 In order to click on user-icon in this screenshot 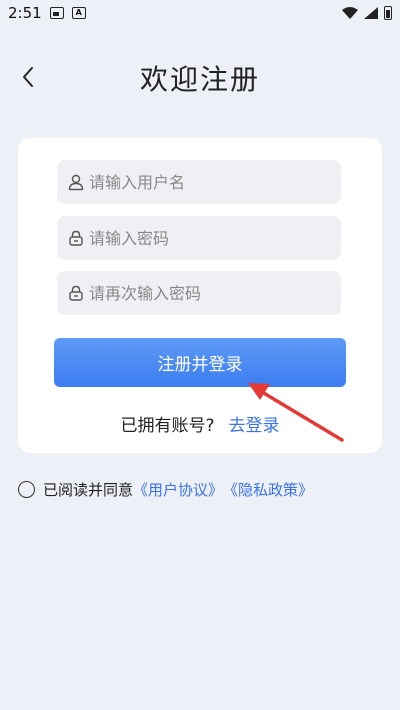, I will do `click(76, 182)`.